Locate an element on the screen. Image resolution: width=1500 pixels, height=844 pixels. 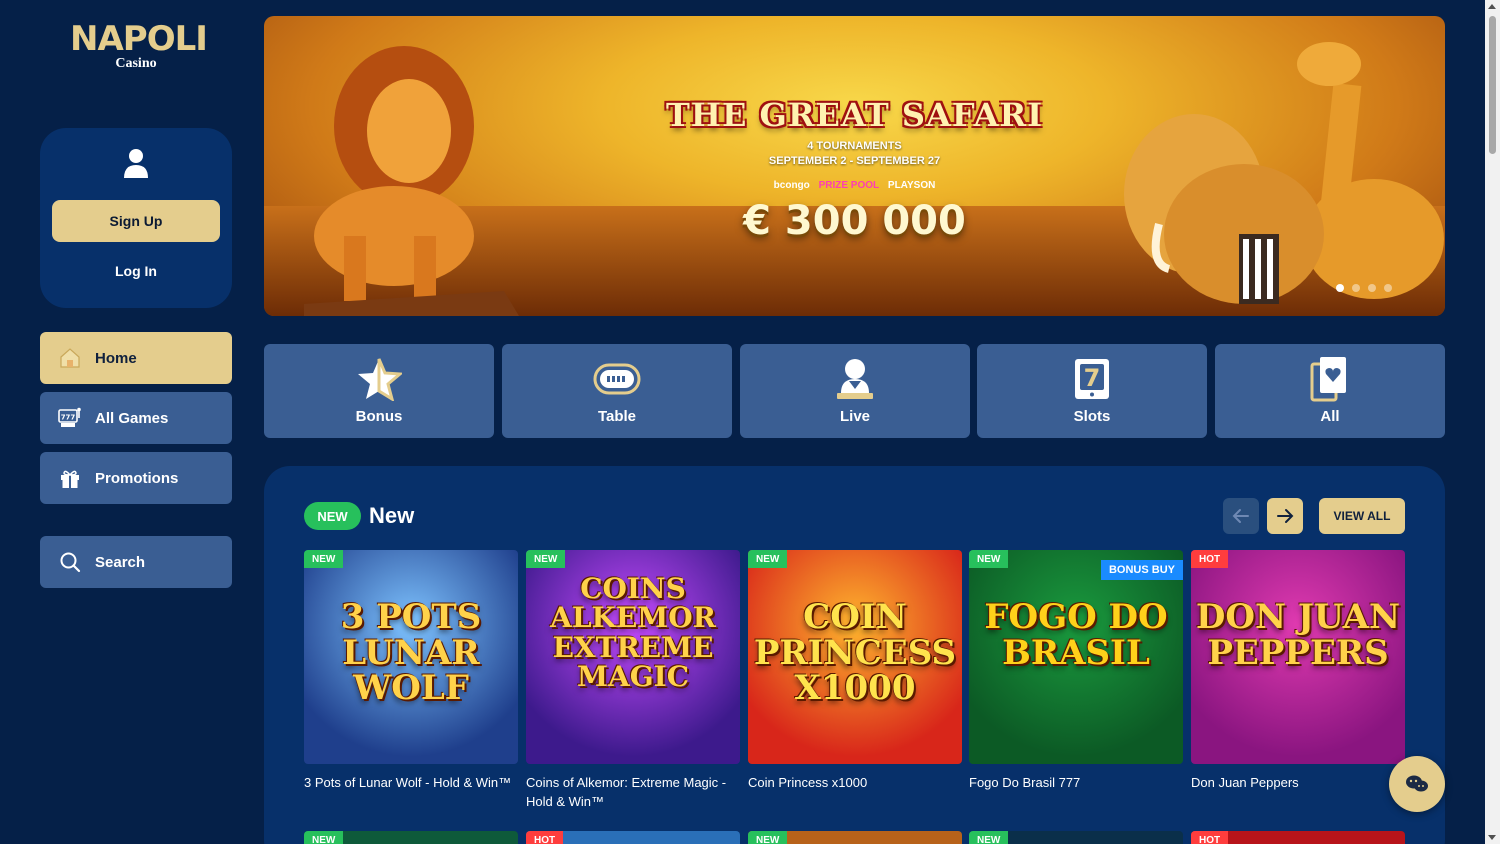
brand-prize-pool: PRIZE POOL is located at coordinates (849, 185).